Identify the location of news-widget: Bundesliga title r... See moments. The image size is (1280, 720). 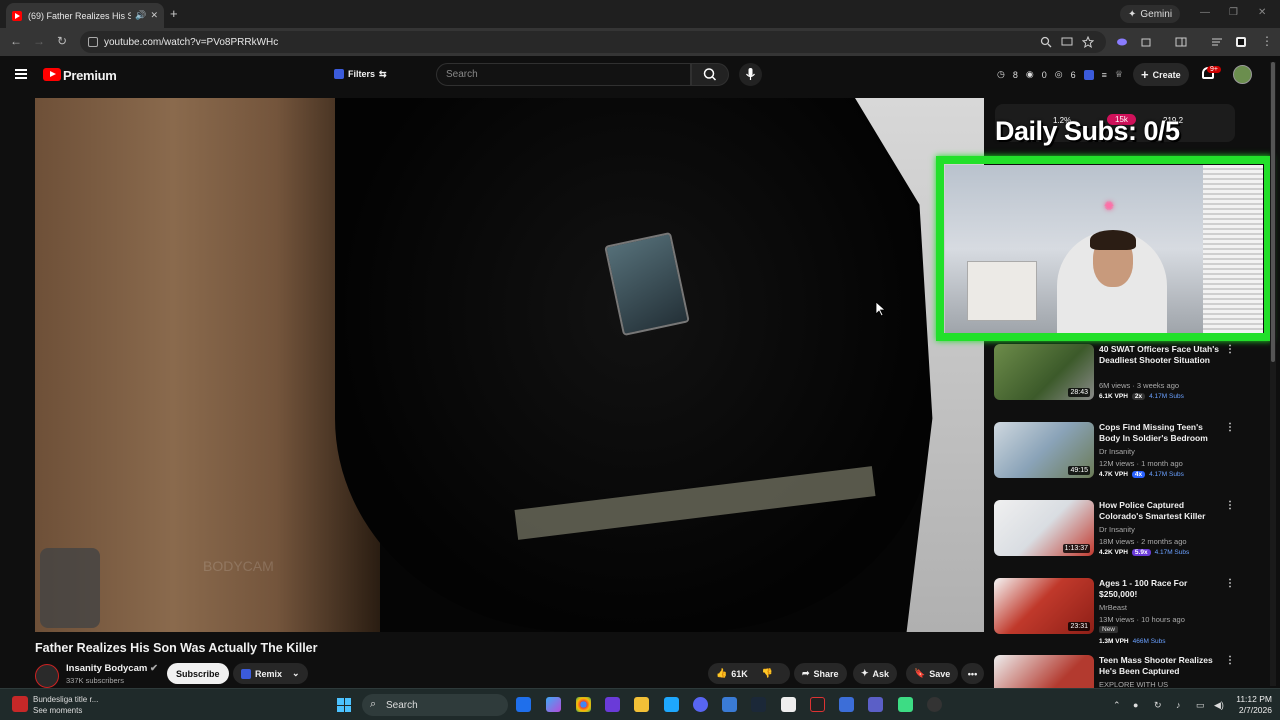
(55, 705).